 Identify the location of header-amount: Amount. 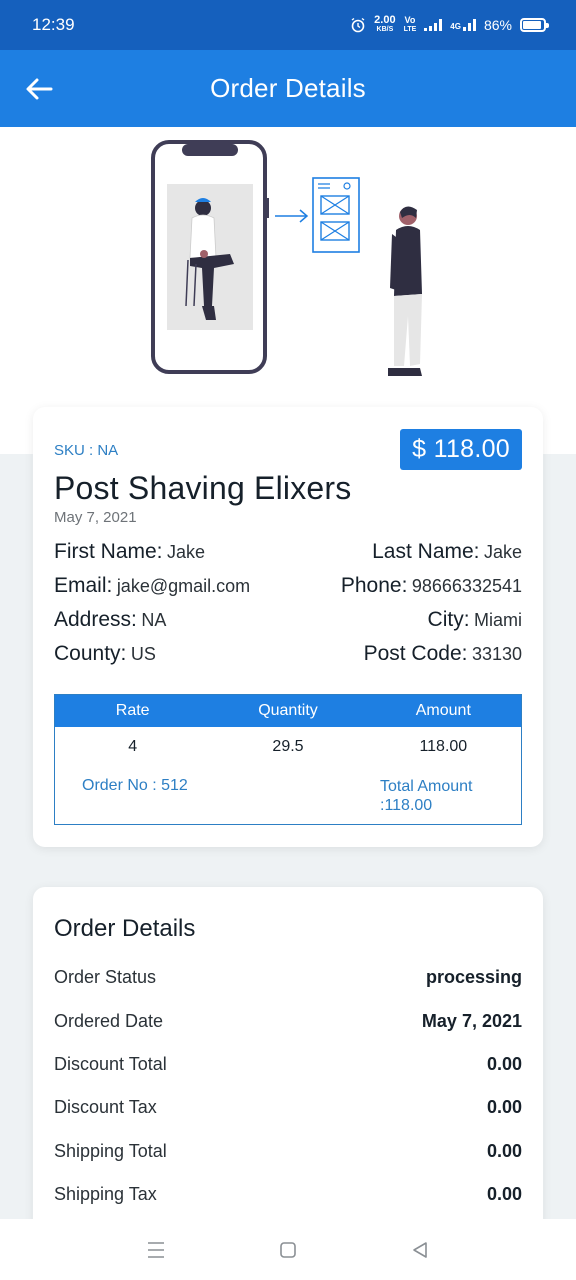
(443, 710).